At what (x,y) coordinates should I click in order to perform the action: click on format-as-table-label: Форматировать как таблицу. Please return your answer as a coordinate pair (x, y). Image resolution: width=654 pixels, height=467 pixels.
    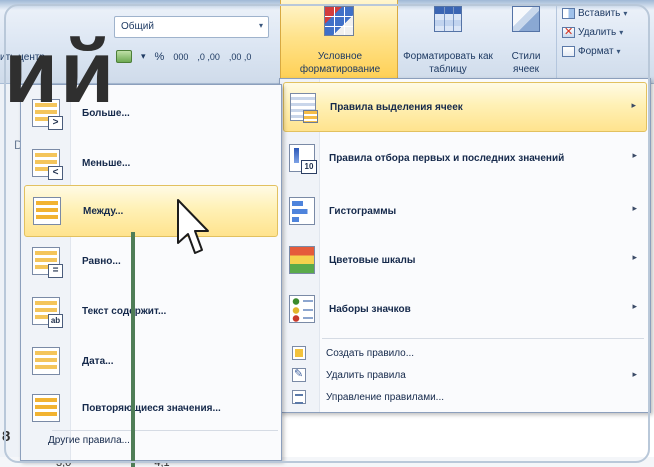
    Looking at the image, I should click on (448, 63).